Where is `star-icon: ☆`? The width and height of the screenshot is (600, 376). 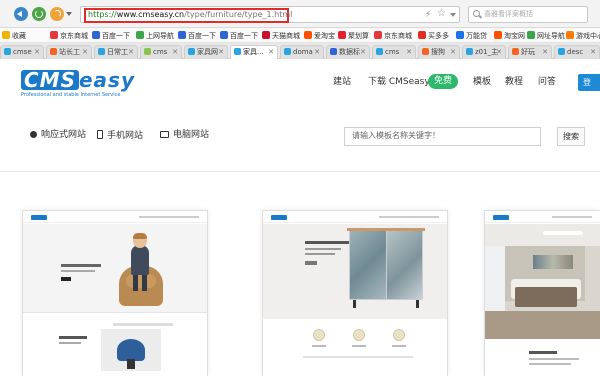 star-icon: ☆ is located at coordinates (441, 14).